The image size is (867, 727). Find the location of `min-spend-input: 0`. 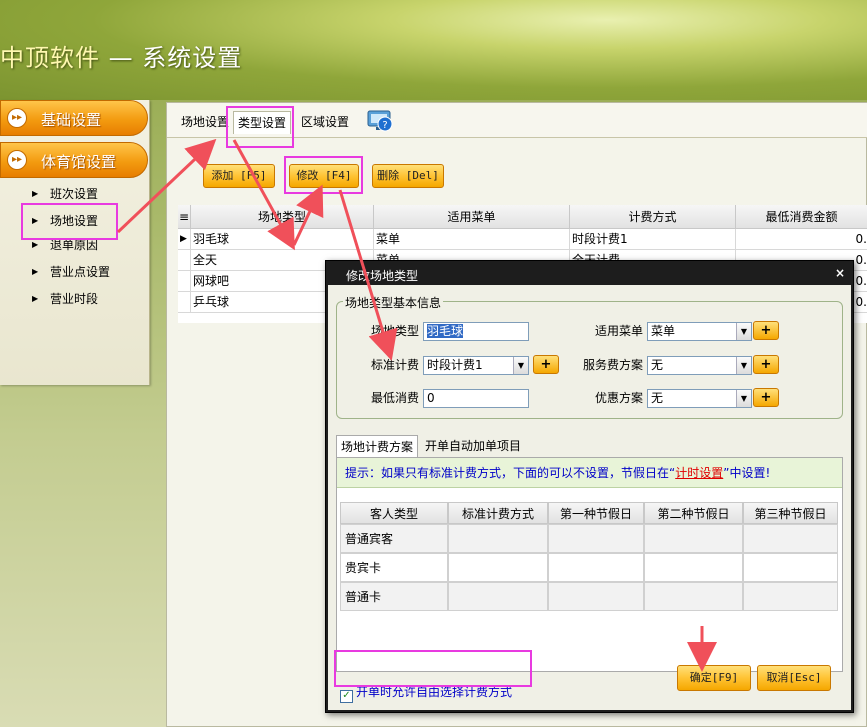

min-spend-input: 0 is located at coordinates (476, 398).